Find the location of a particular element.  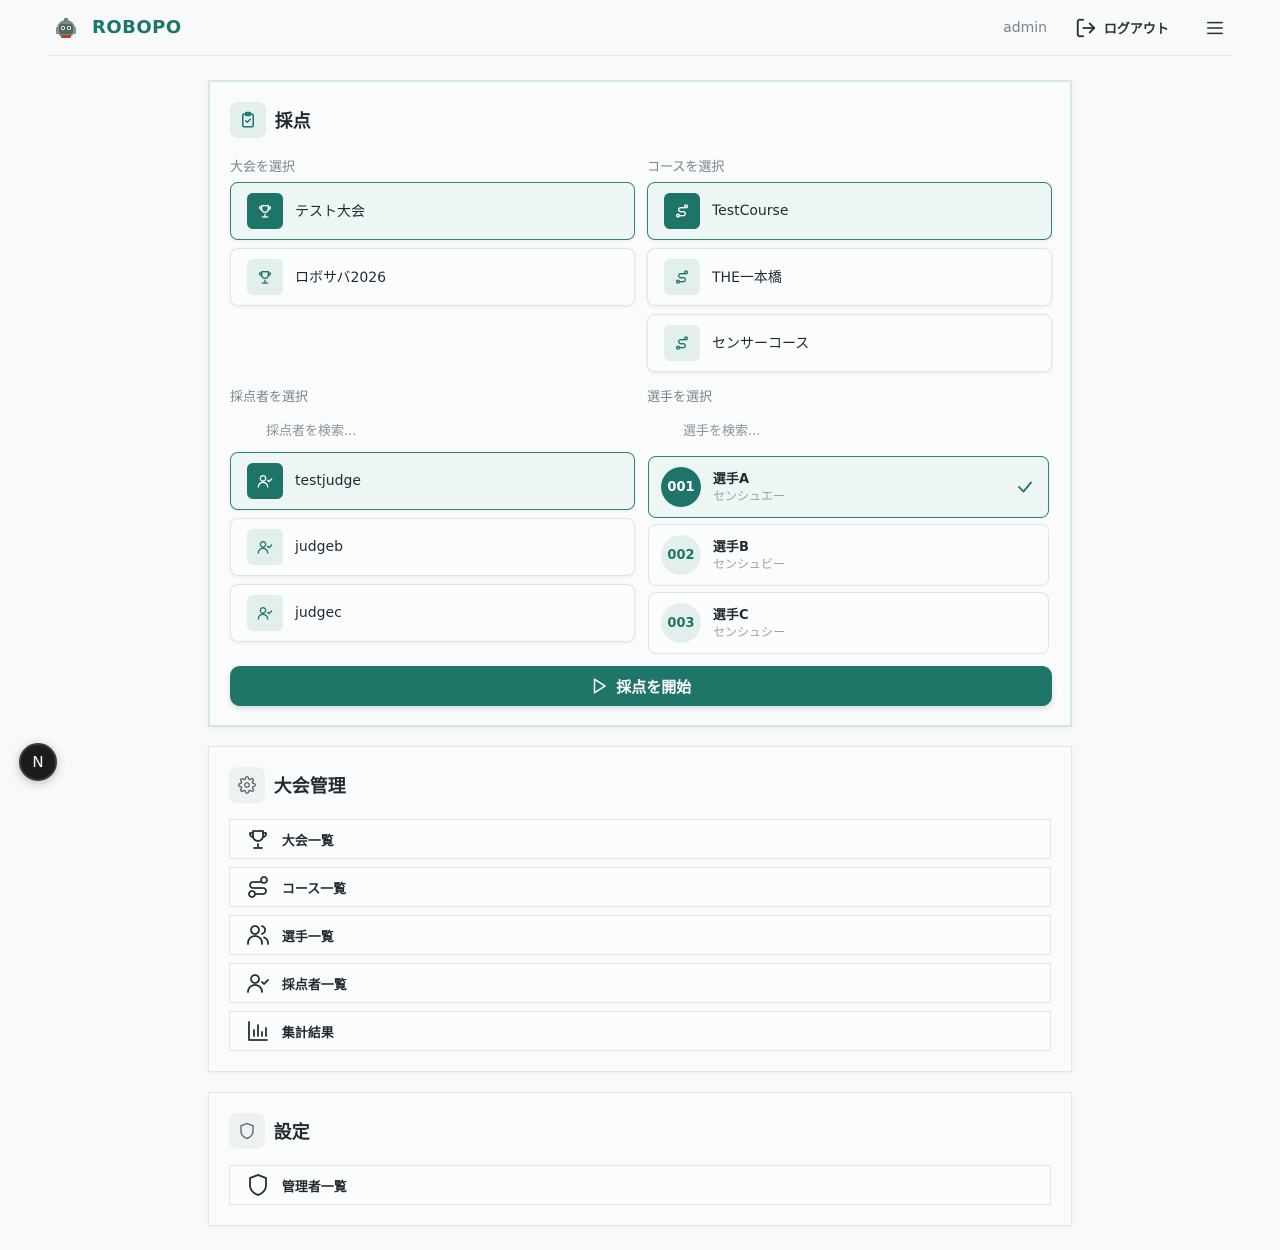

bar-chart-icon is located at coordinates (258, 1031).